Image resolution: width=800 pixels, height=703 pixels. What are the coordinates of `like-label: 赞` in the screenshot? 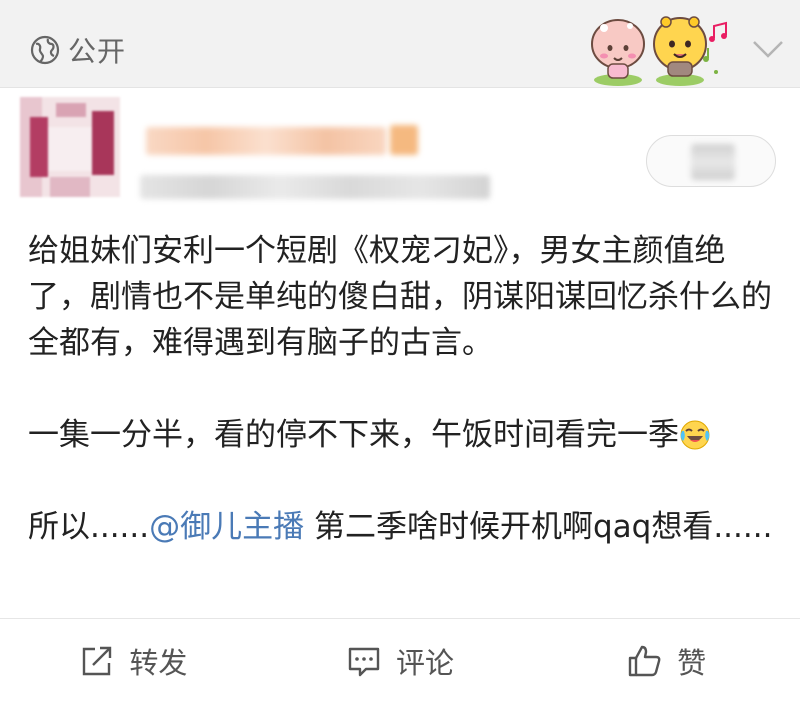 It's located at (692, 663).